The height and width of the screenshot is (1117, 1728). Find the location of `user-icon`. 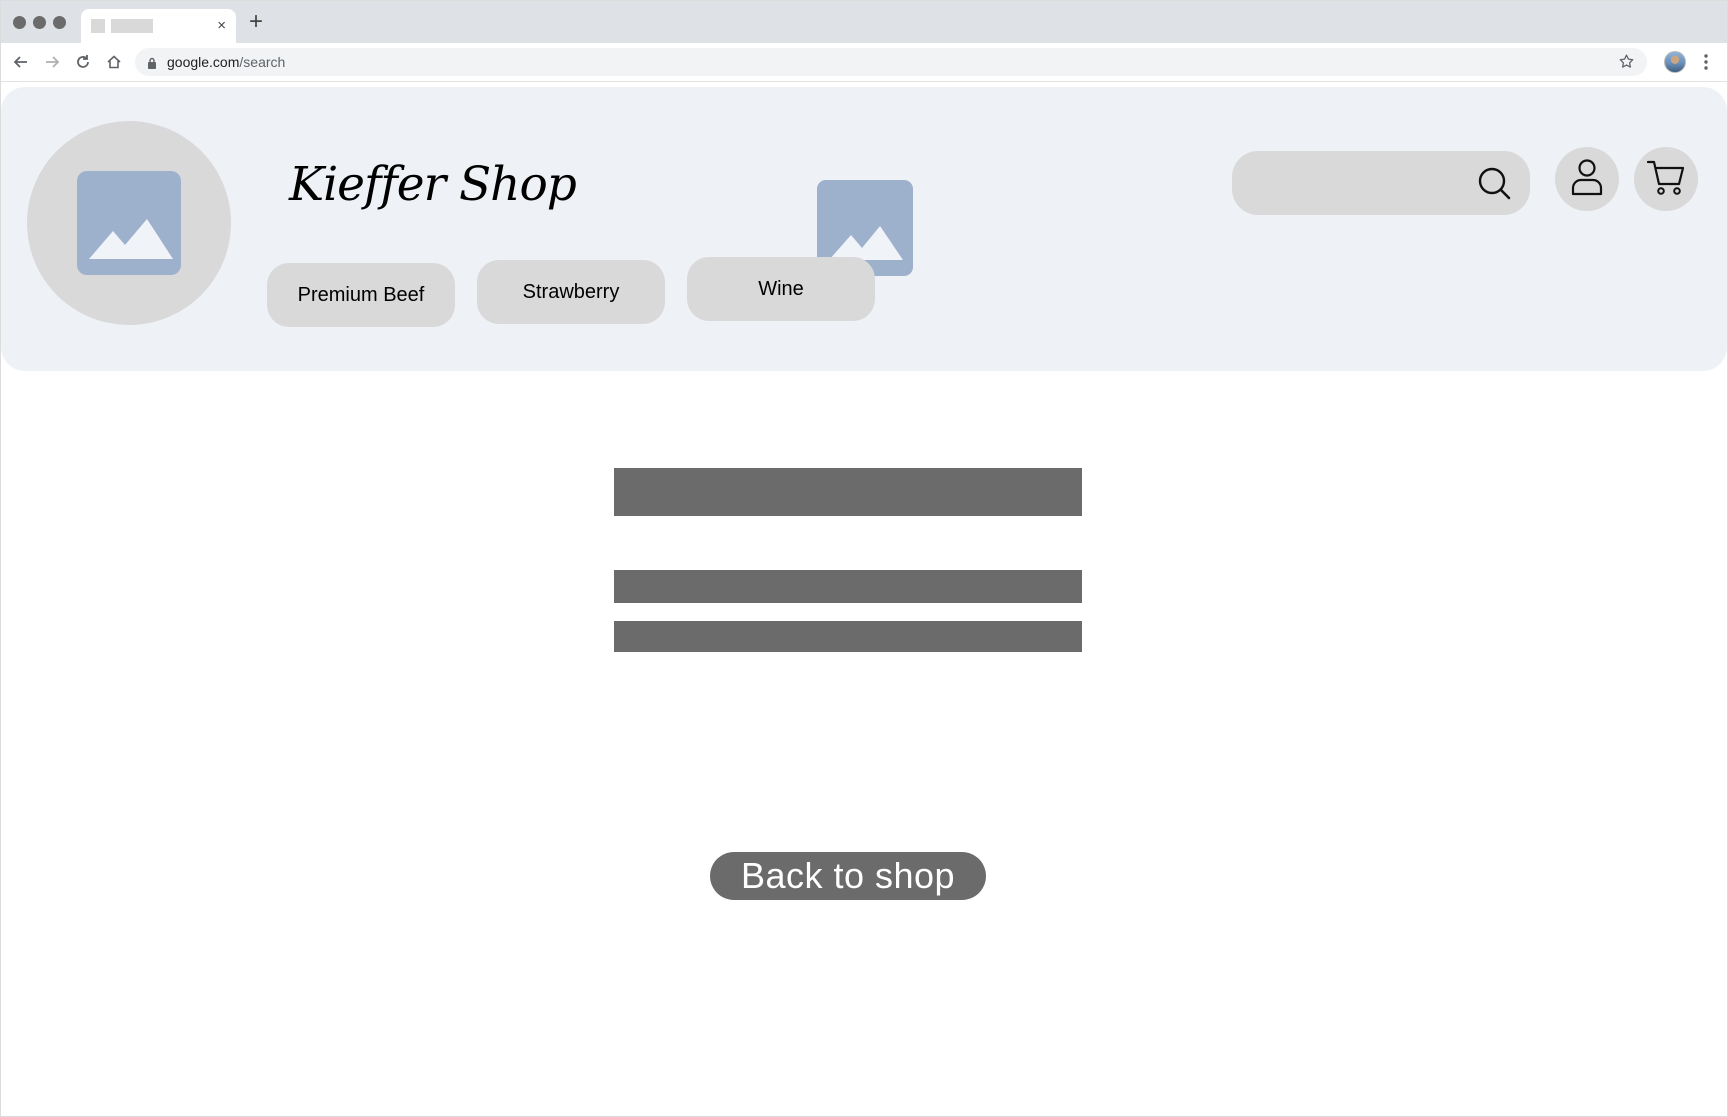

user-icon is located at coordinates (1587, 179).